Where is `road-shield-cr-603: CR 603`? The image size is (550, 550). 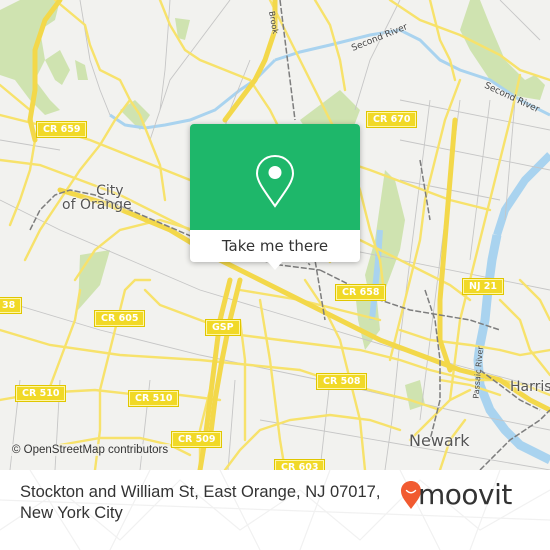
road-shield-cr-603: CR 603 is located at coordinates (299, 464).